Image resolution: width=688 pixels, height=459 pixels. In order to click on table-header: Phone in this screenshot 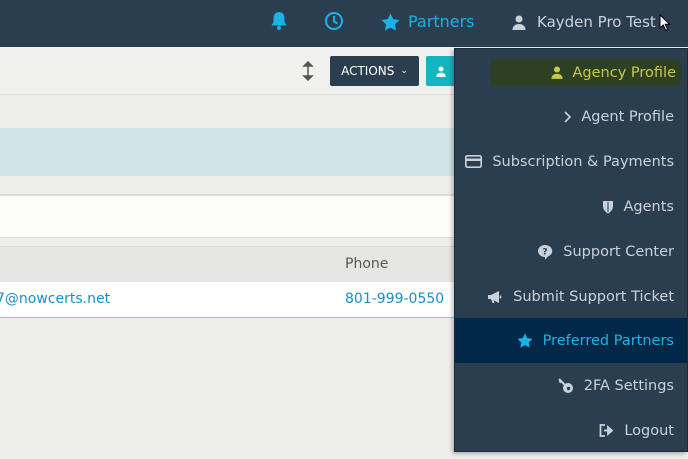, I will do `click(227, 264)`.